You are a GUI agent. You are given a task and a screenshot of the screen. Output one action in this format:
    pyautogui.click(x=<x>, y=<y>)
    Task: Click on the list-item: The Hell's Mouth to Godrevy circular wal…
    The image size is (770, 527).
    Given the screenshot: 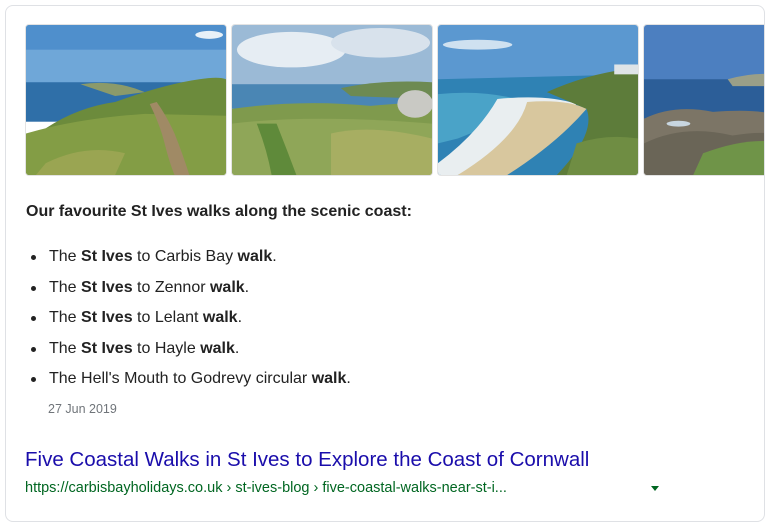 What is the action you would take?
    pyautogui.click(x=188, y=384)
    